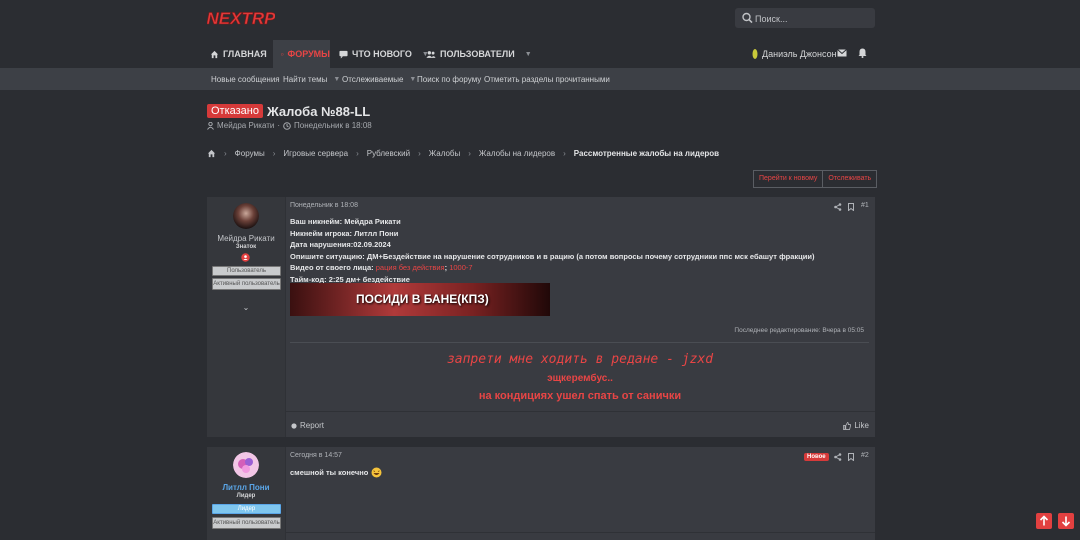 This screenshot has width=1080, height=540. I want to click on subnav-new-posts-label: Новые сообщения, so click(245, 79).